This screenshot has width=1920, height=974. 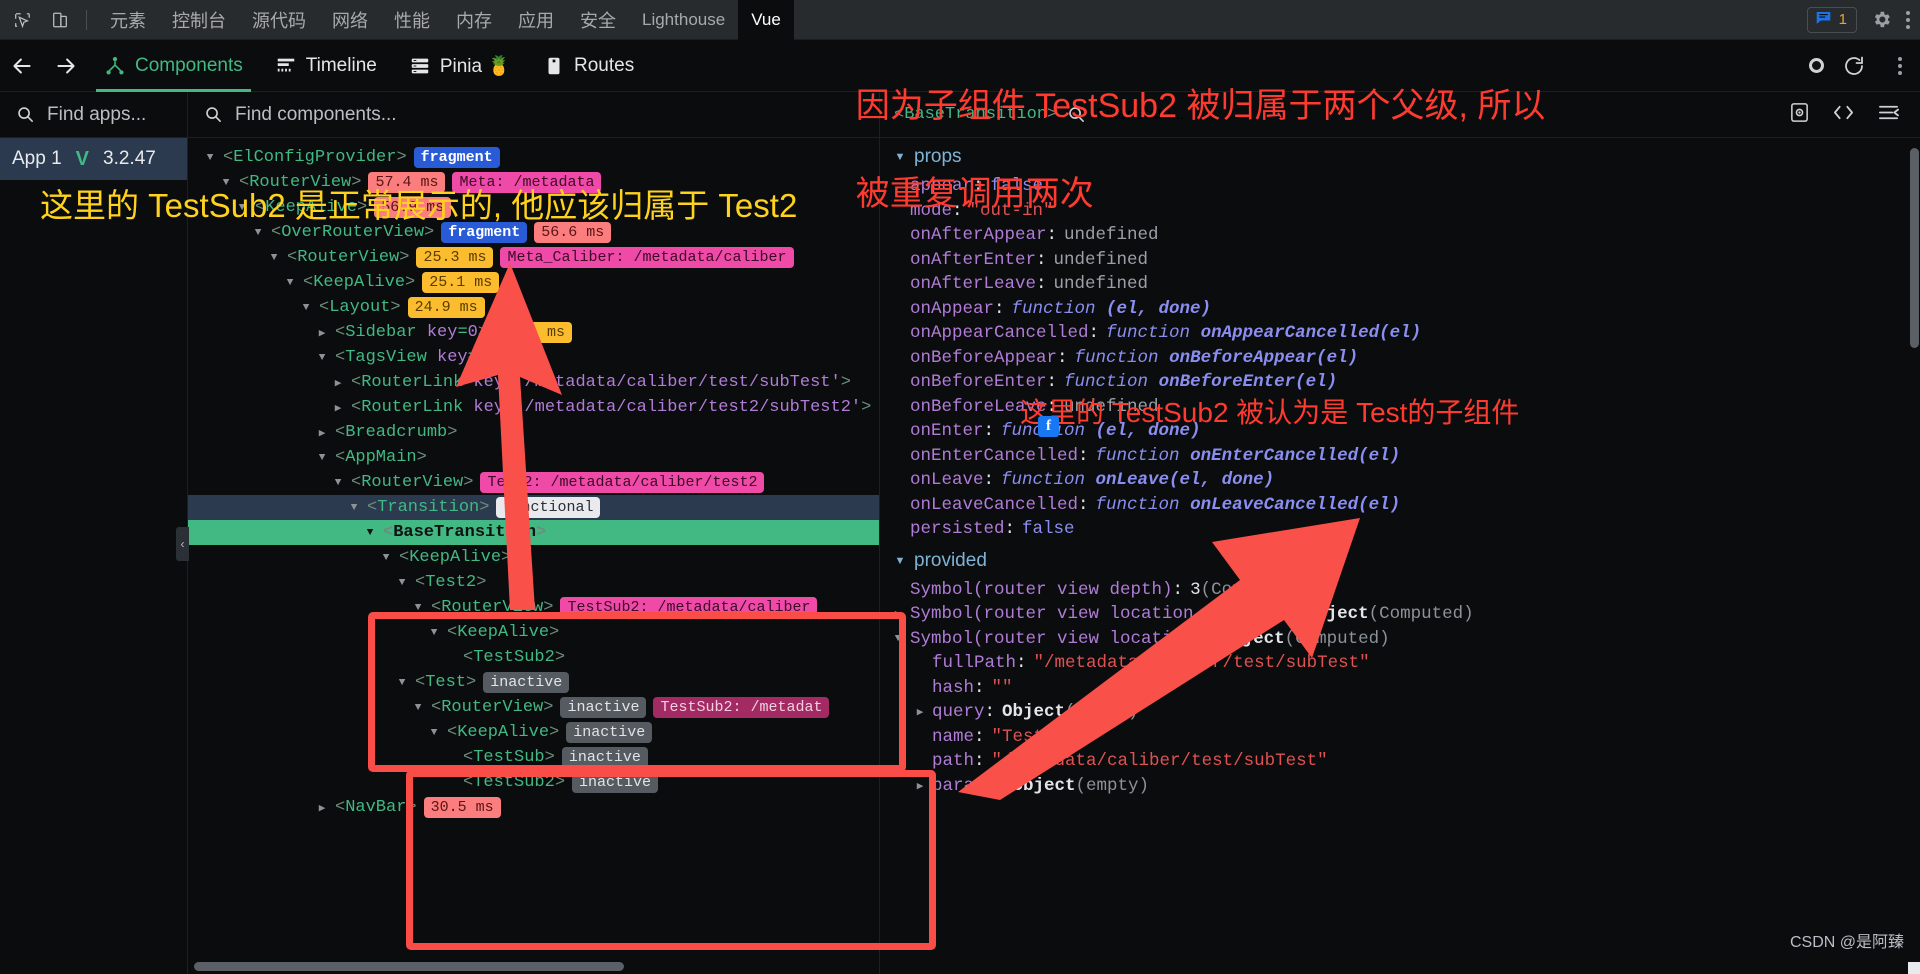 What do you see at coordinates (1400, 156) in the screenshot?
I see `state-section-title: ▼ props` at bounding box center [1400, 156].